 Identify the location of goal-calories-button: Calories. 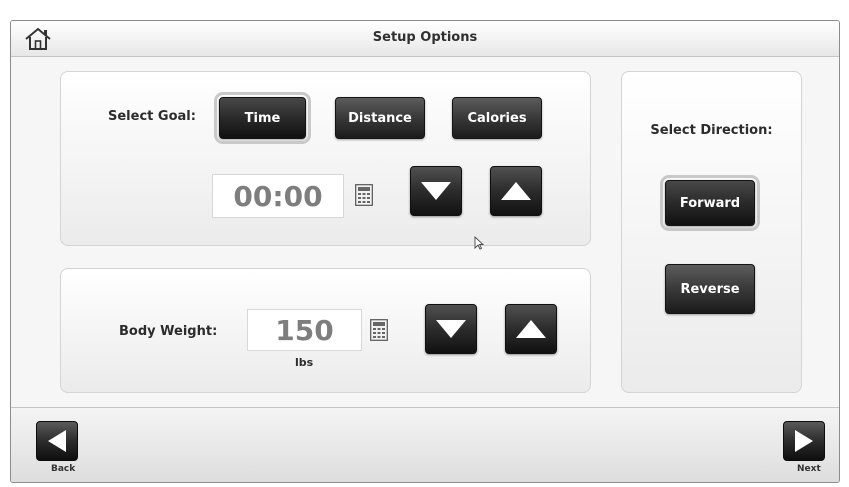
(497, 118).